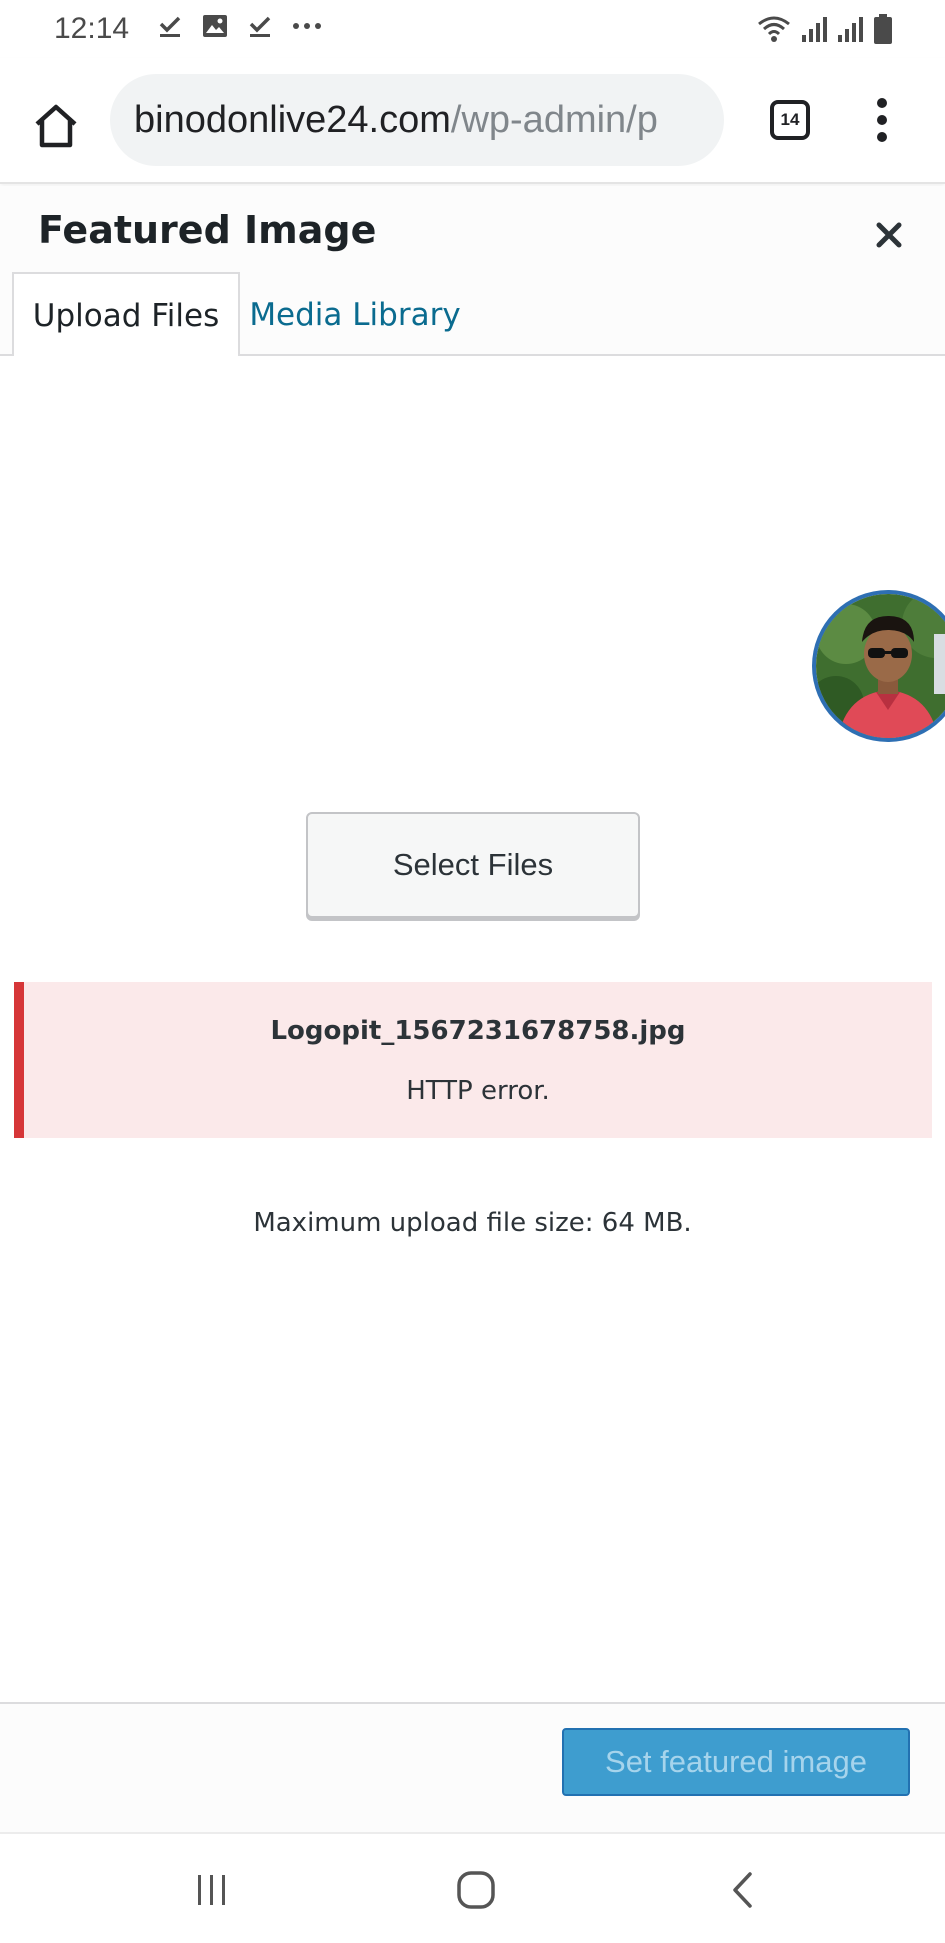 This screenshot has width=945, height=1943. Describe the element at coordinates (472, 29) in the screenshot. I see `status-bar: 12:14` at that location.